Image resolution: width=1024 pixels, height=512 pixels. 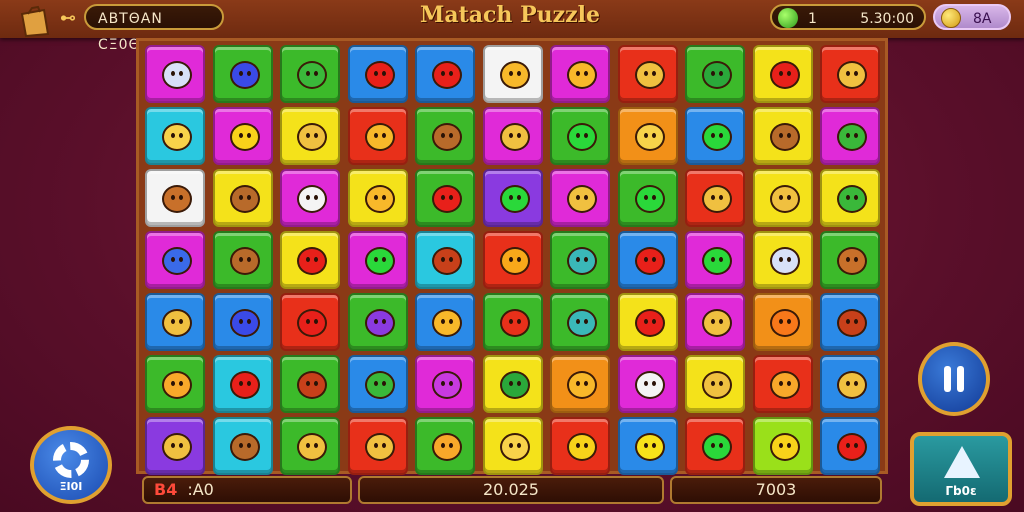 What do you see at coordinates (848, 17) in the screenshot?
I see `timer-pill: 1 5.30:00` at bounding box center [848, 17].